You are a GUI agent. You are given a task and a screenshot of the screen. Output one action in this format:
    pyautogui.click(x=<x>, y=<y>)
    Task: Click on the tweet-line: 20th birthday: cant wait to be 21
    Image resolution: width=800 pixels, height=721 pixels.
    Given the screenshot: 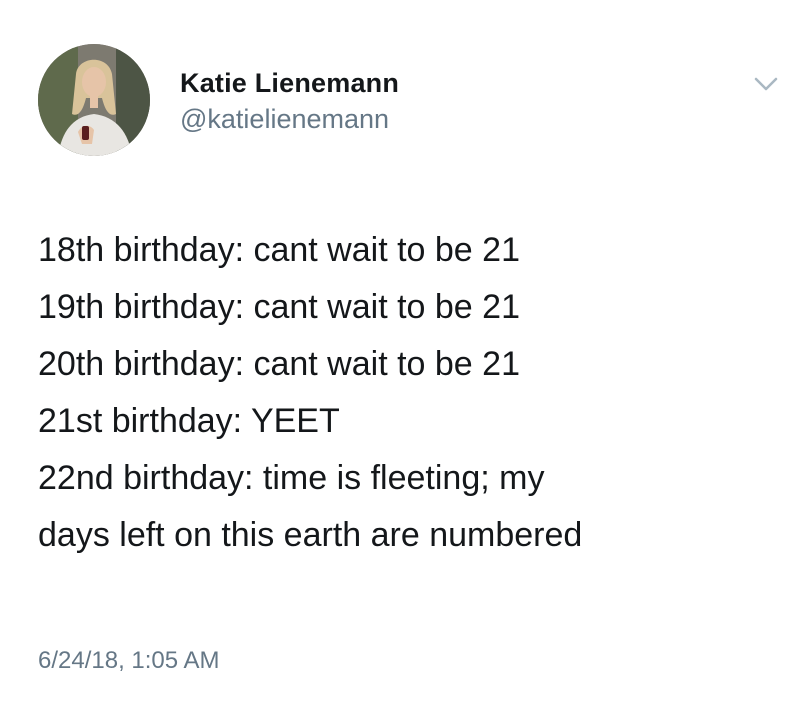 What is the action you would take?
    pyautogui.click(x=279, y=364)
    